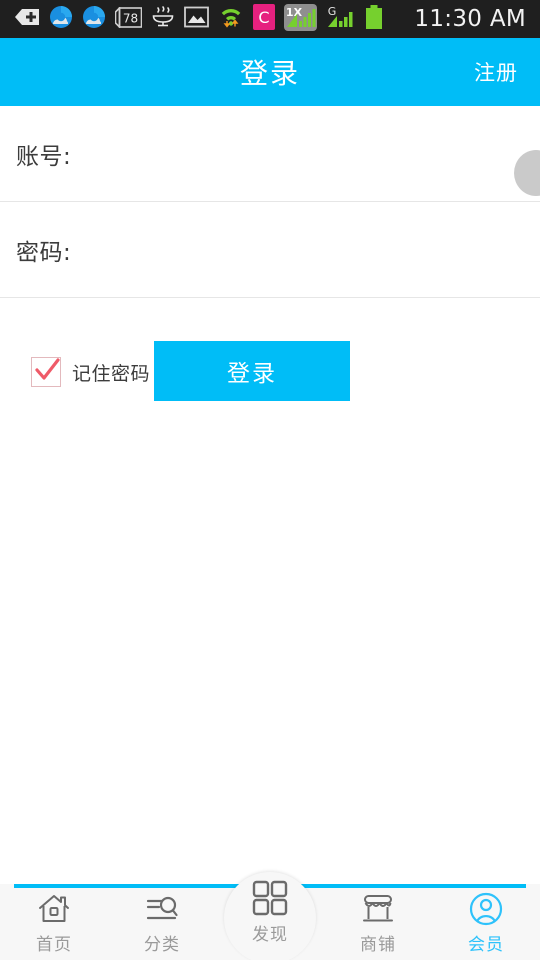 The image size is (540, 960). I want to click on image-icon, so click(196, 19).